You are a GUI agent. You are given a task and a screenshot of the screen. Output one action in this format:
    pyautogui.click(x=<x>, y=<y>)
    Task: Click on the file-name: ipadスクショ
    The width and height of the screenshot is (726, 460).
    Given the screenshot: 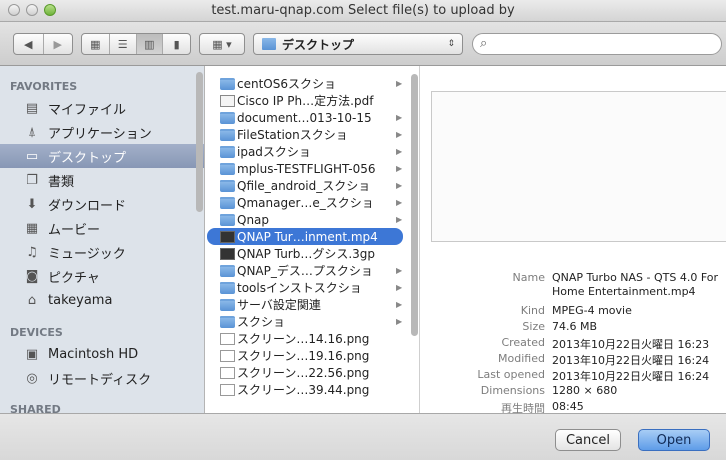 What is the action you would take?
    pyautogui.click(x=274, y=152)
    